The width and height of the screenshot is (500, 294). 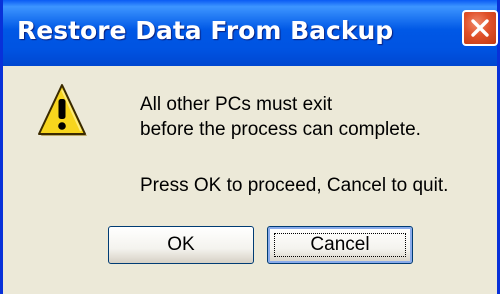 I want to click on warning-icon, so click(x=62, y=112).